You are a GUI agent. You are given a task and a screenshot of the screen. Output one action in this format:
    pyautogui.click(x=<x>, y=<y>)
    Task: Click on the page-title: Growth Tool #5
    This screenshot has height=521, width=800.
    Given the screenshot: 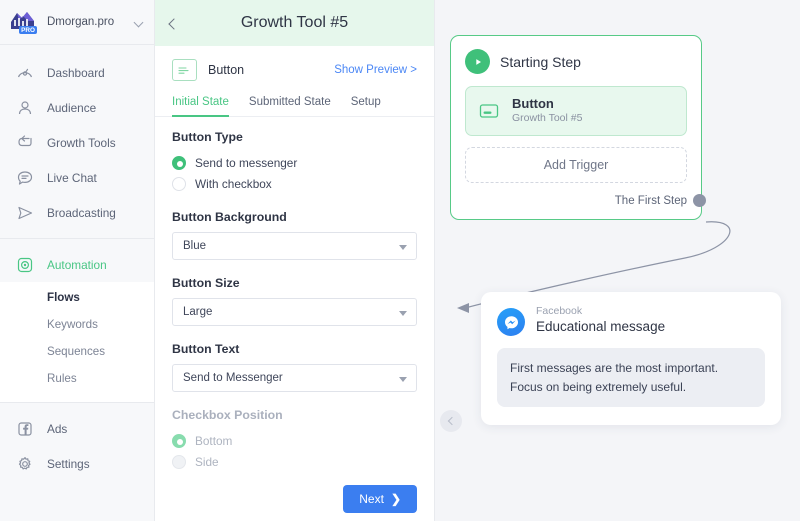 What is the action you would take?
    pyautogui.click(x=294, y=22)
    